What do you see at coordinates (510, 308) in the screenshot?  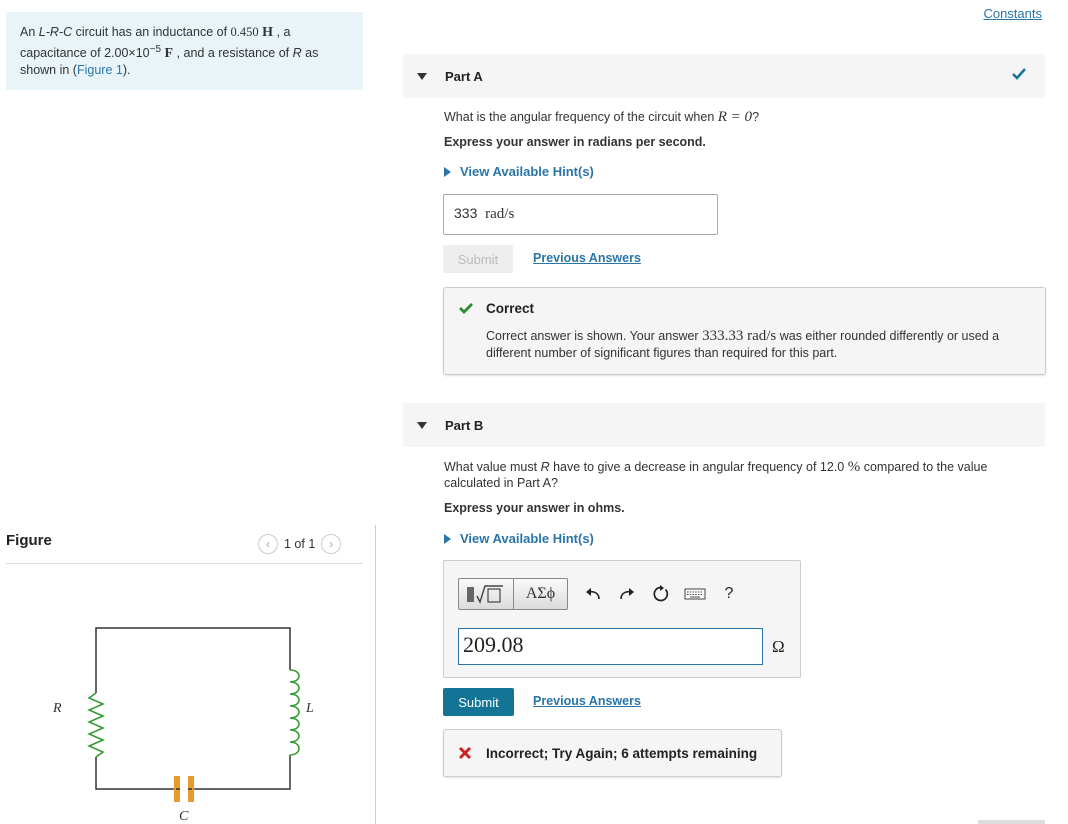 I see `feedback-heading: Correct` at bounding box center [510, 308].